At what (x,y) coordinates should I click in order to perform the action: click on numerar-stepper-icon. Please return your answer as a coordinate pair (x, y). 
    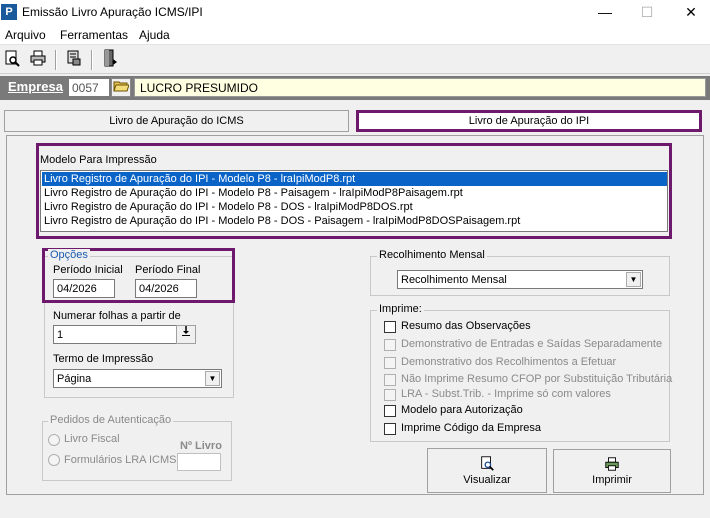
    Looking at the image, I should click on (186, 334).